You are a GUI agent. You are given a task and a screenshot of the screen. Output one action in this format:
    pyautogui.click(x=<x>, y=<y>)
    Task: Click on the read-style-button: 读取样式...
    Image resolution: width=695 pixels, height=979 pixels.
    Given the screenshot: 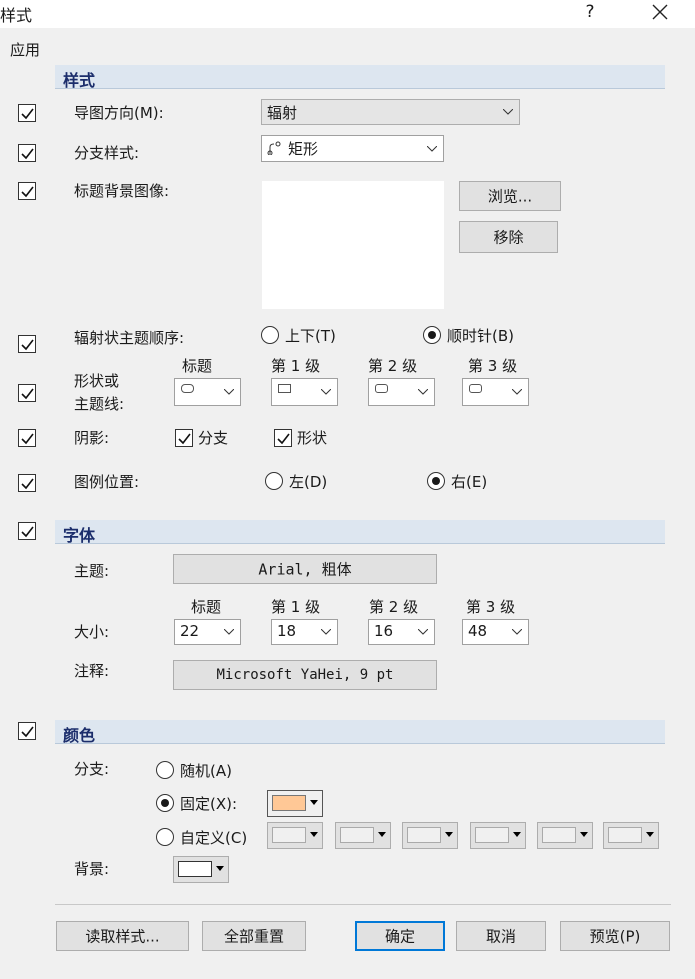 What is the action you would take?
    pyautogui.click(x=122, y=936)
    